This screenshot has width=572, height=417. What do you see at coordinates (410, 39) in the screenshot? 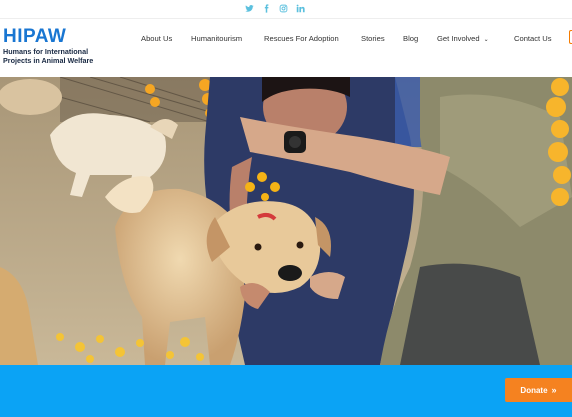
I see `nav-item-blog: Blog` at bounding box center [410, 39].